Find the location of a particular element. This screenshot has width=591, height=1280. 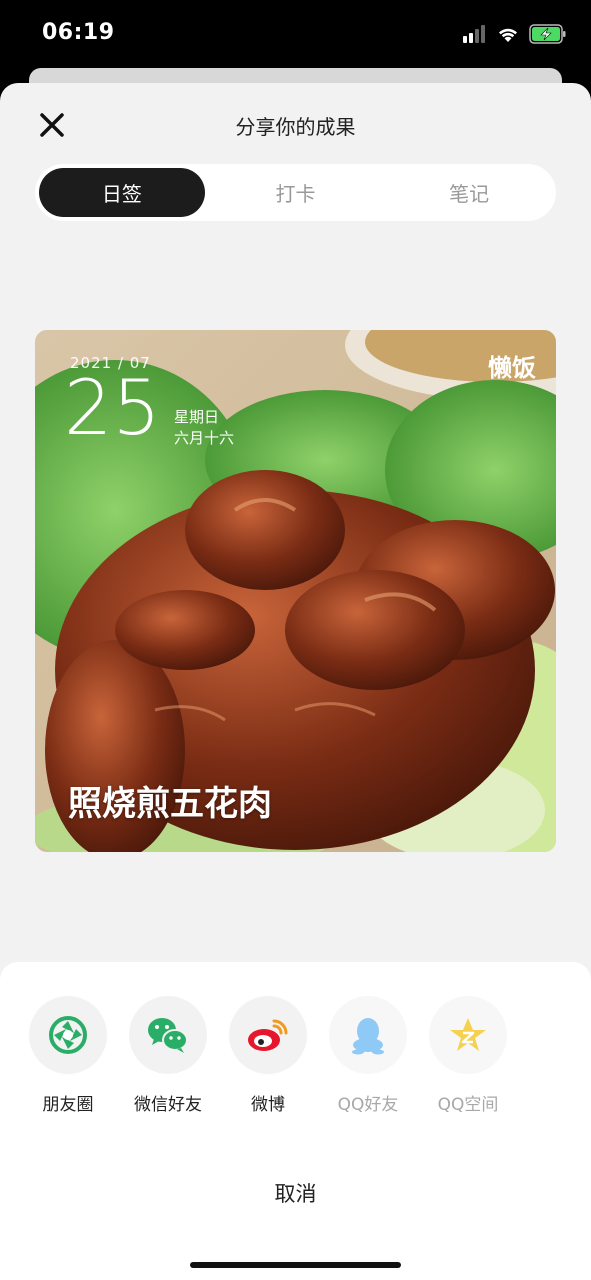

page-title: 分享你的成果 is located at coordinates (295, 127).